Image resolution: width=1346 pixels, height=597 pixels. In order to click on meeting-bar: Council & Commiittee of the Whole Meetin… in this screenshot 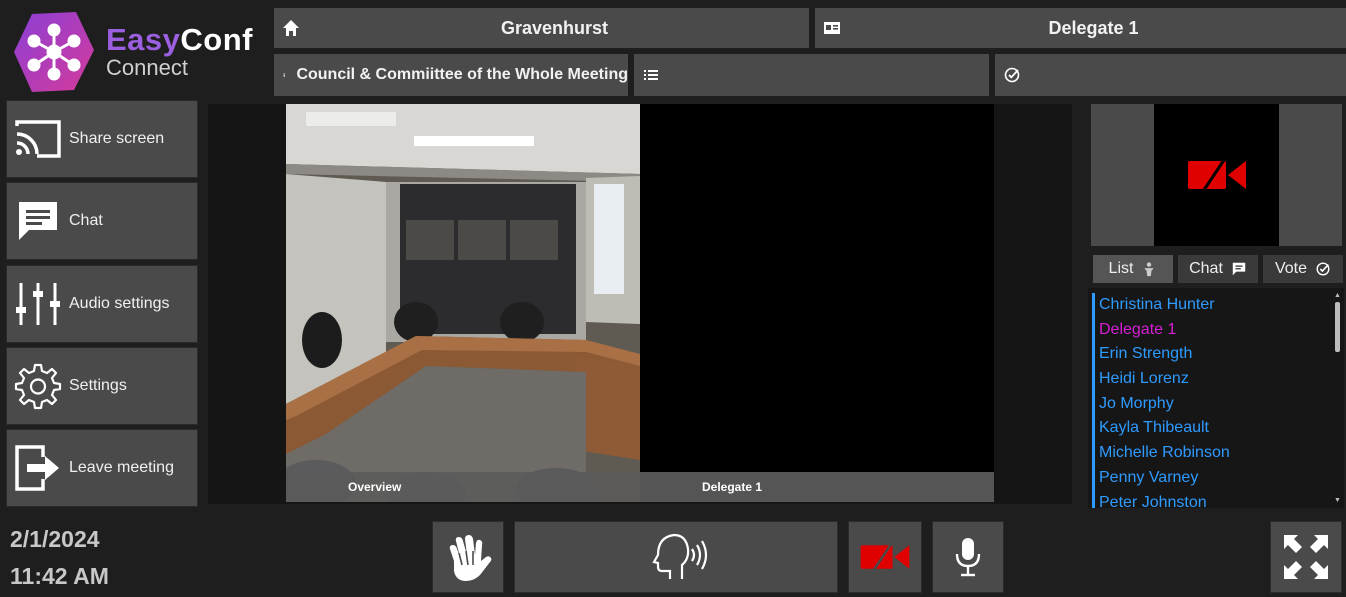, I will do `click(451, 75)`.